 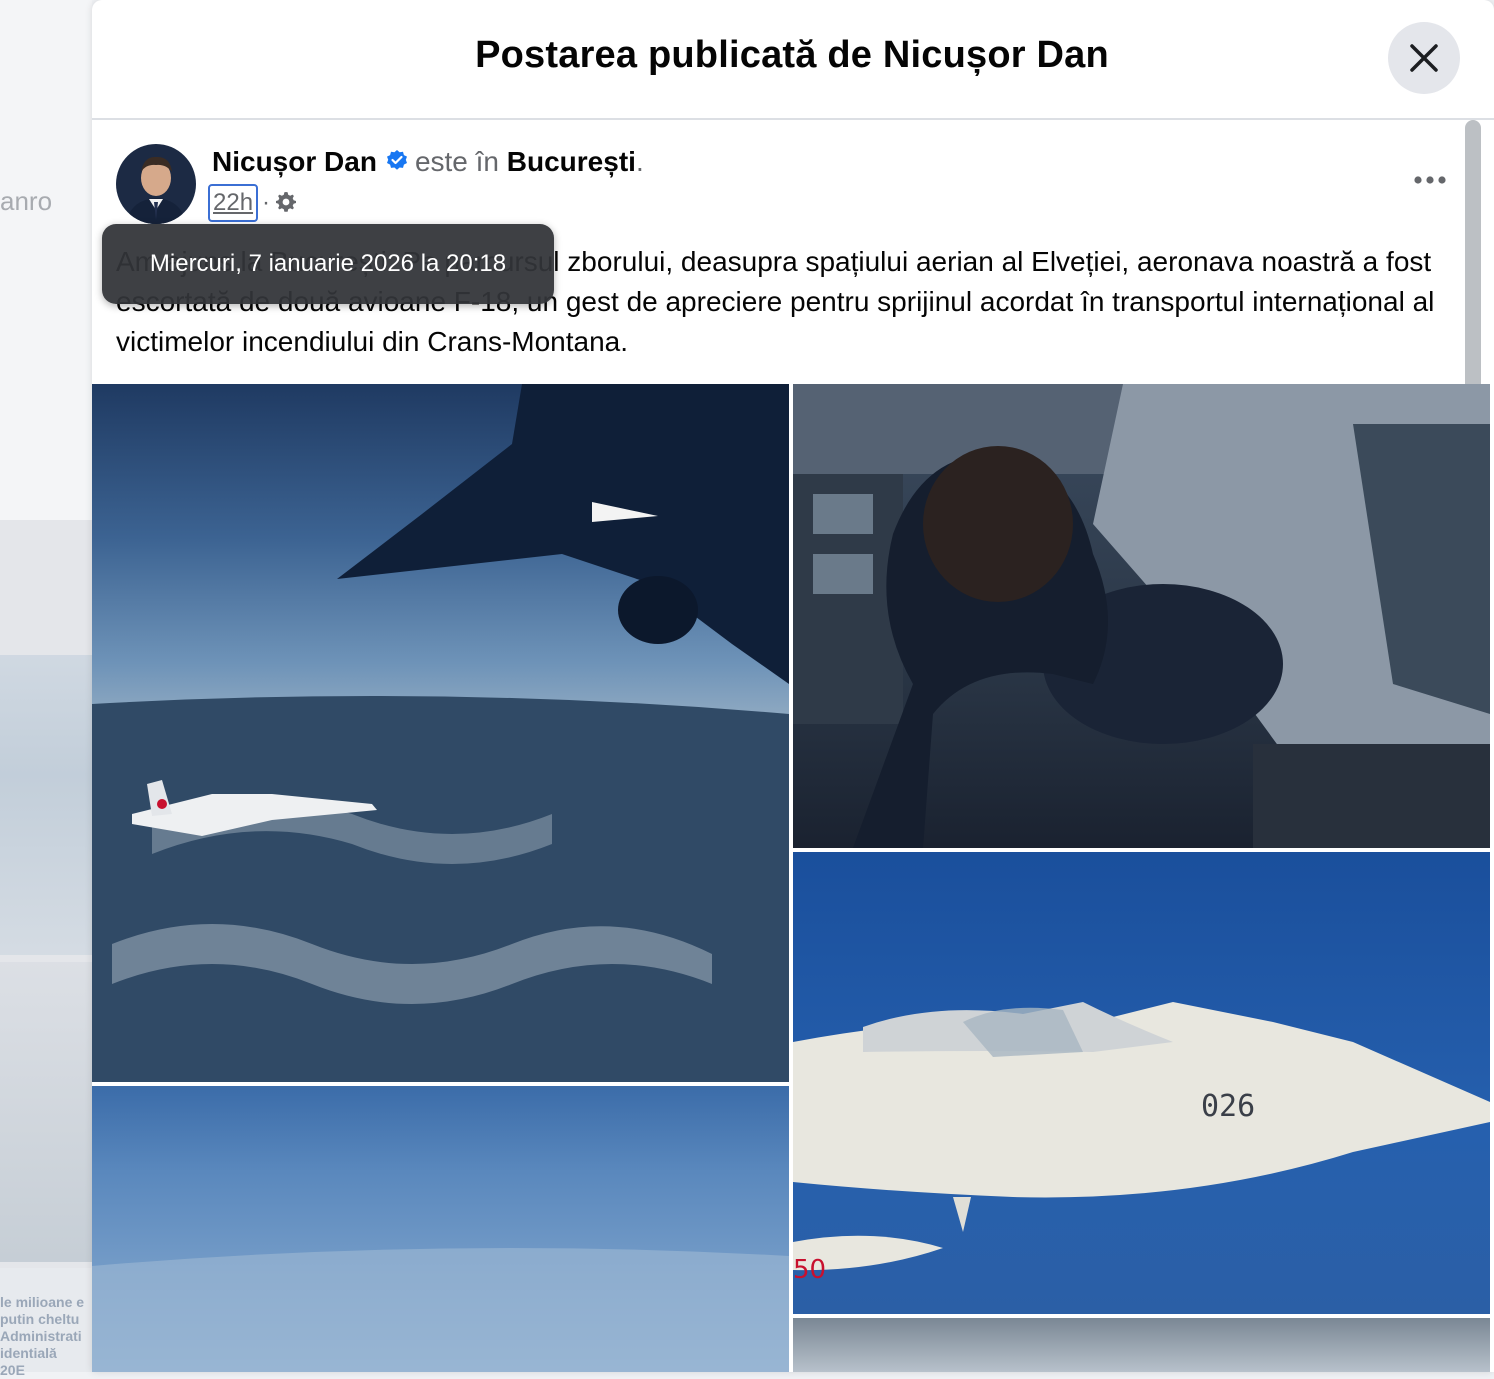 I want to click on close-icon, so click(x=1424, y=58).